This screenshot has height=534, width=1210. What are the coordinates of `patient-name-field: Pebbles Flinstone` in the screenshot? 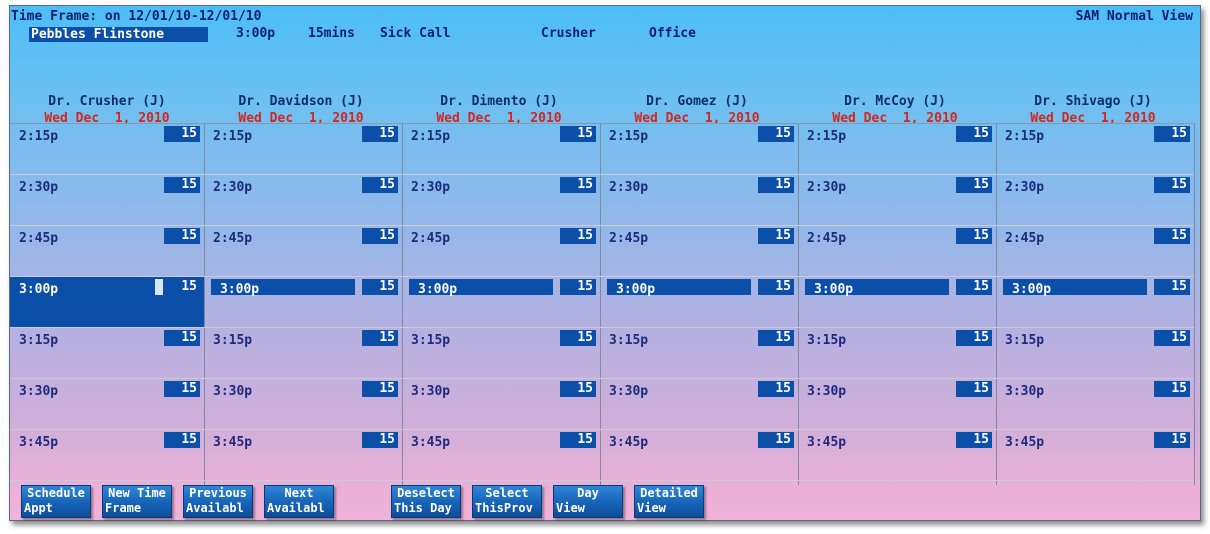 It's located at (118, 34).